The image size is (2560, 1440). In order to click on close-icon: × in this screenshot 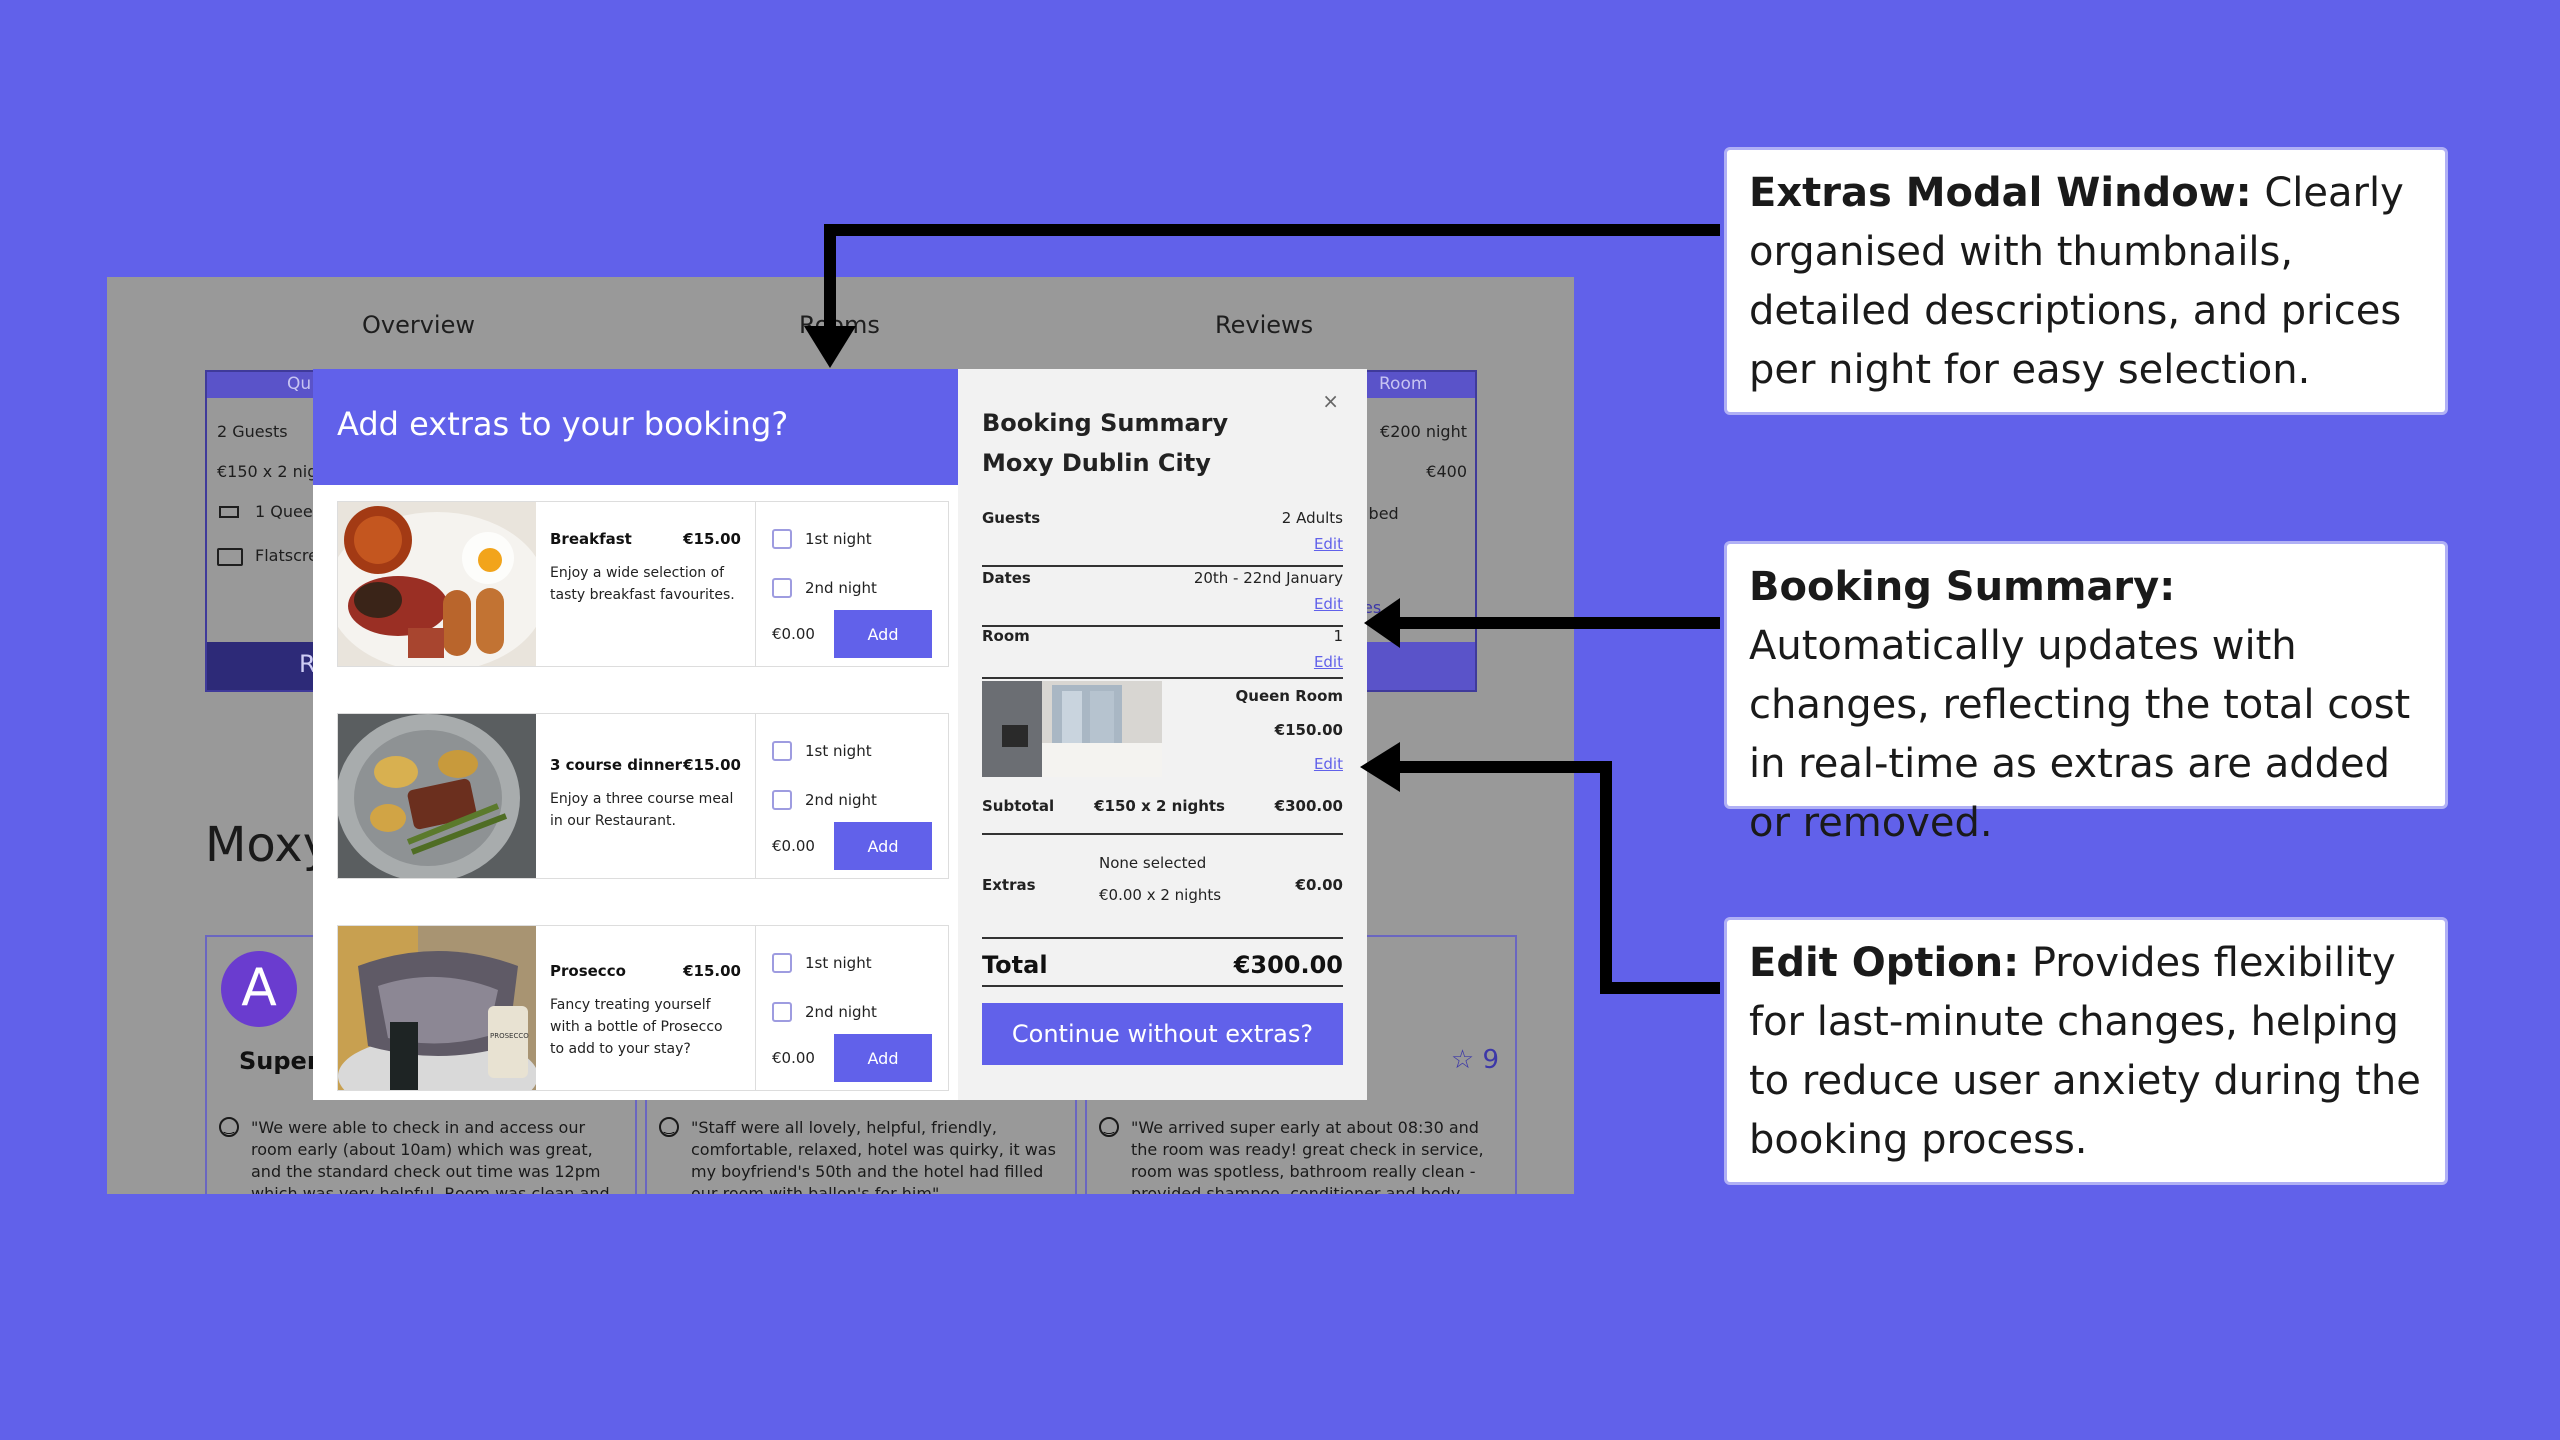, I will do `click(1330, 401)`.